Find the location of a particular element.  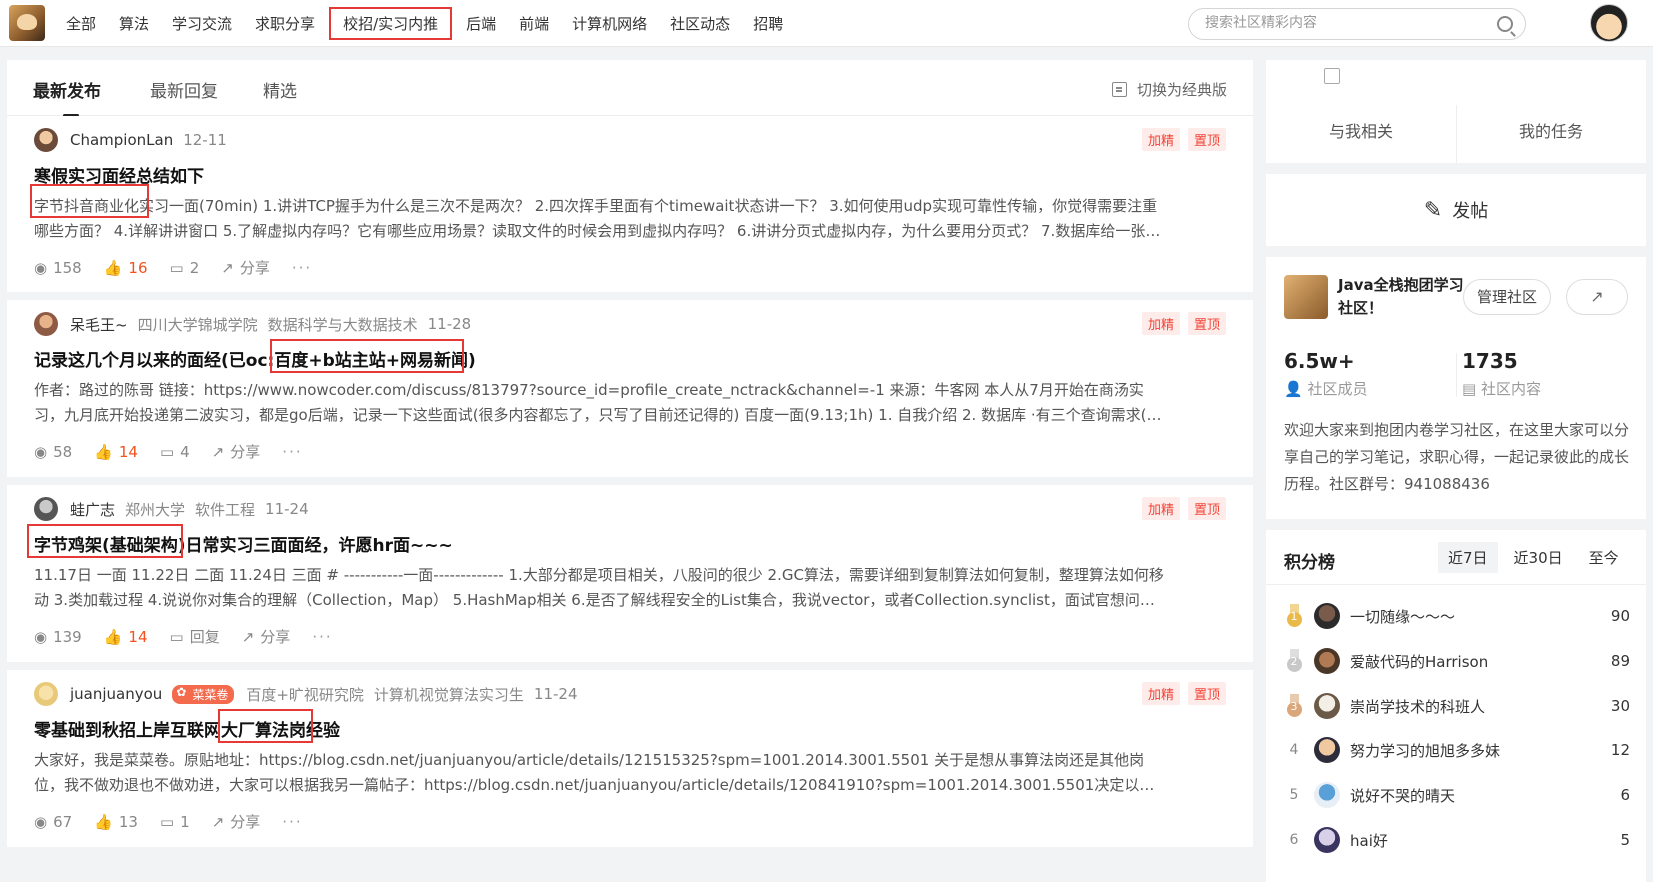

post-title: 零基础到秋招上岸互联网大厂算法岗经验 is located at coordinates (187, 728).